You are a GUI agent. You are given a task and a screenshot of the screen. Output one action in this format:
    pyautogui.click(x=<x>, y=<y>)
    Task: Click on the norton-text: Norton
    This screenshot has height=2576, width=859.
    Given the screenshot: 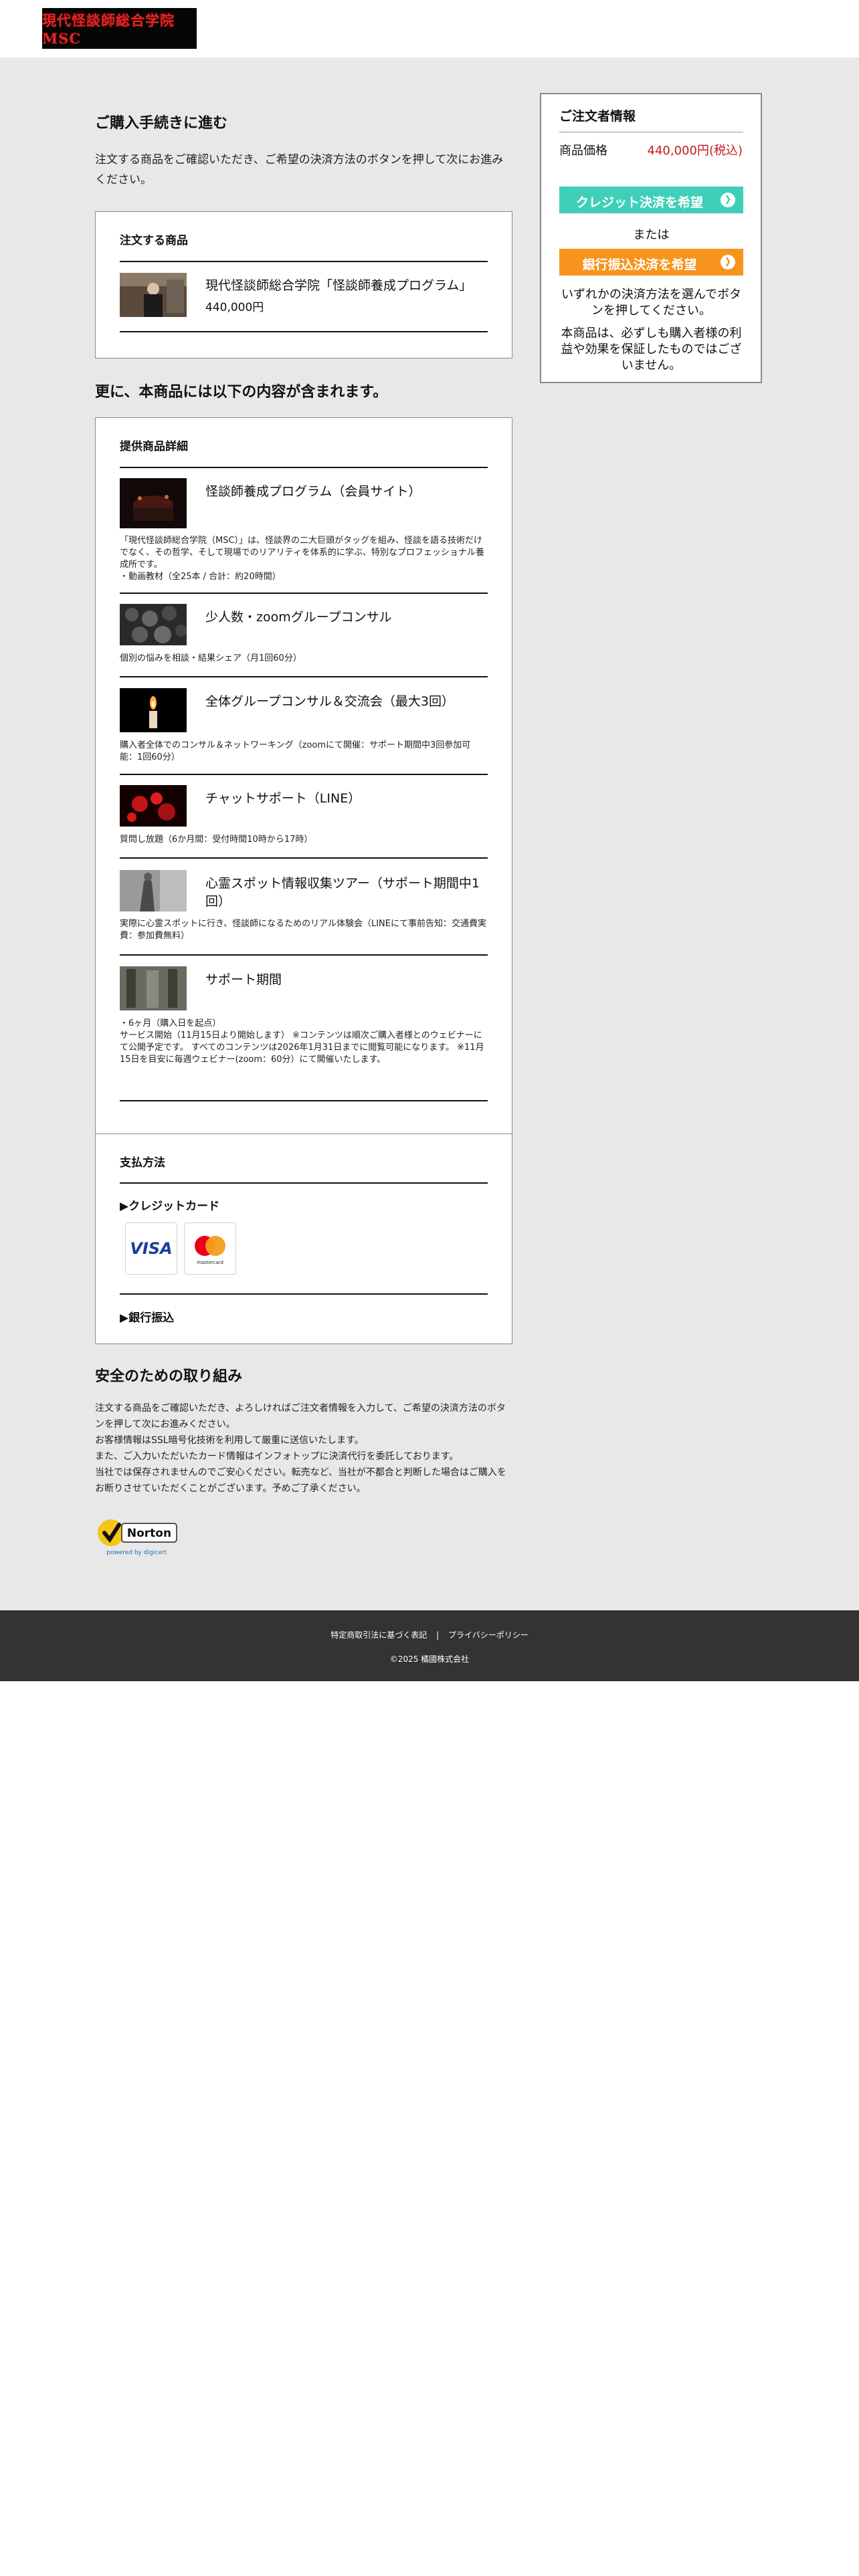 What is the action you would take?
    pyautogui.click(x=149, y=1533)
    